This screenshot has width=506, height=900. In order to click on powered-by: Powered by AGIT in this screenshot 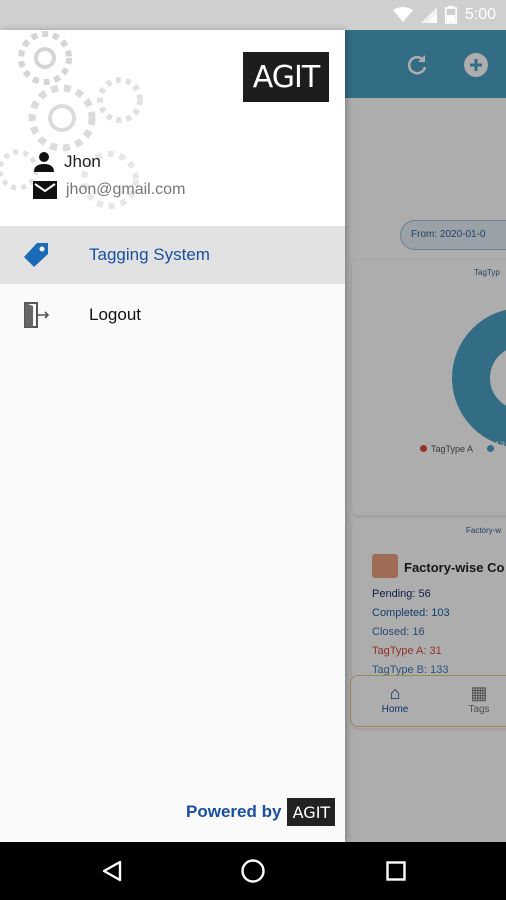, I will do `click(261, 812)`.